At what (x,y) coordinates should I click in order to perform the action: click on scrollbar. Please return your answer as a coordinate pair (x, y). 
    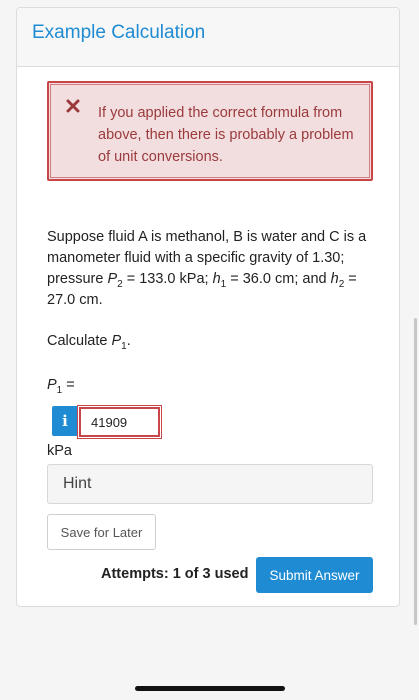
    Looking at the image, I should click on (415, 471).